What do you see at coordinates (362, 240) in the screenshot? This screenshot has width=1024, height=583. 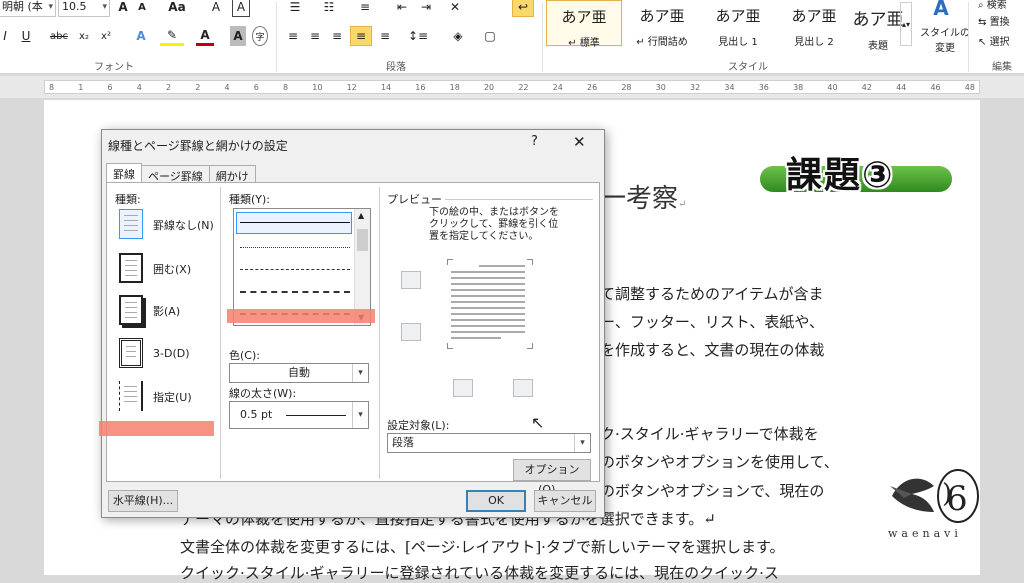 I see `scroll-thumb` at bounding box center [362, 240].